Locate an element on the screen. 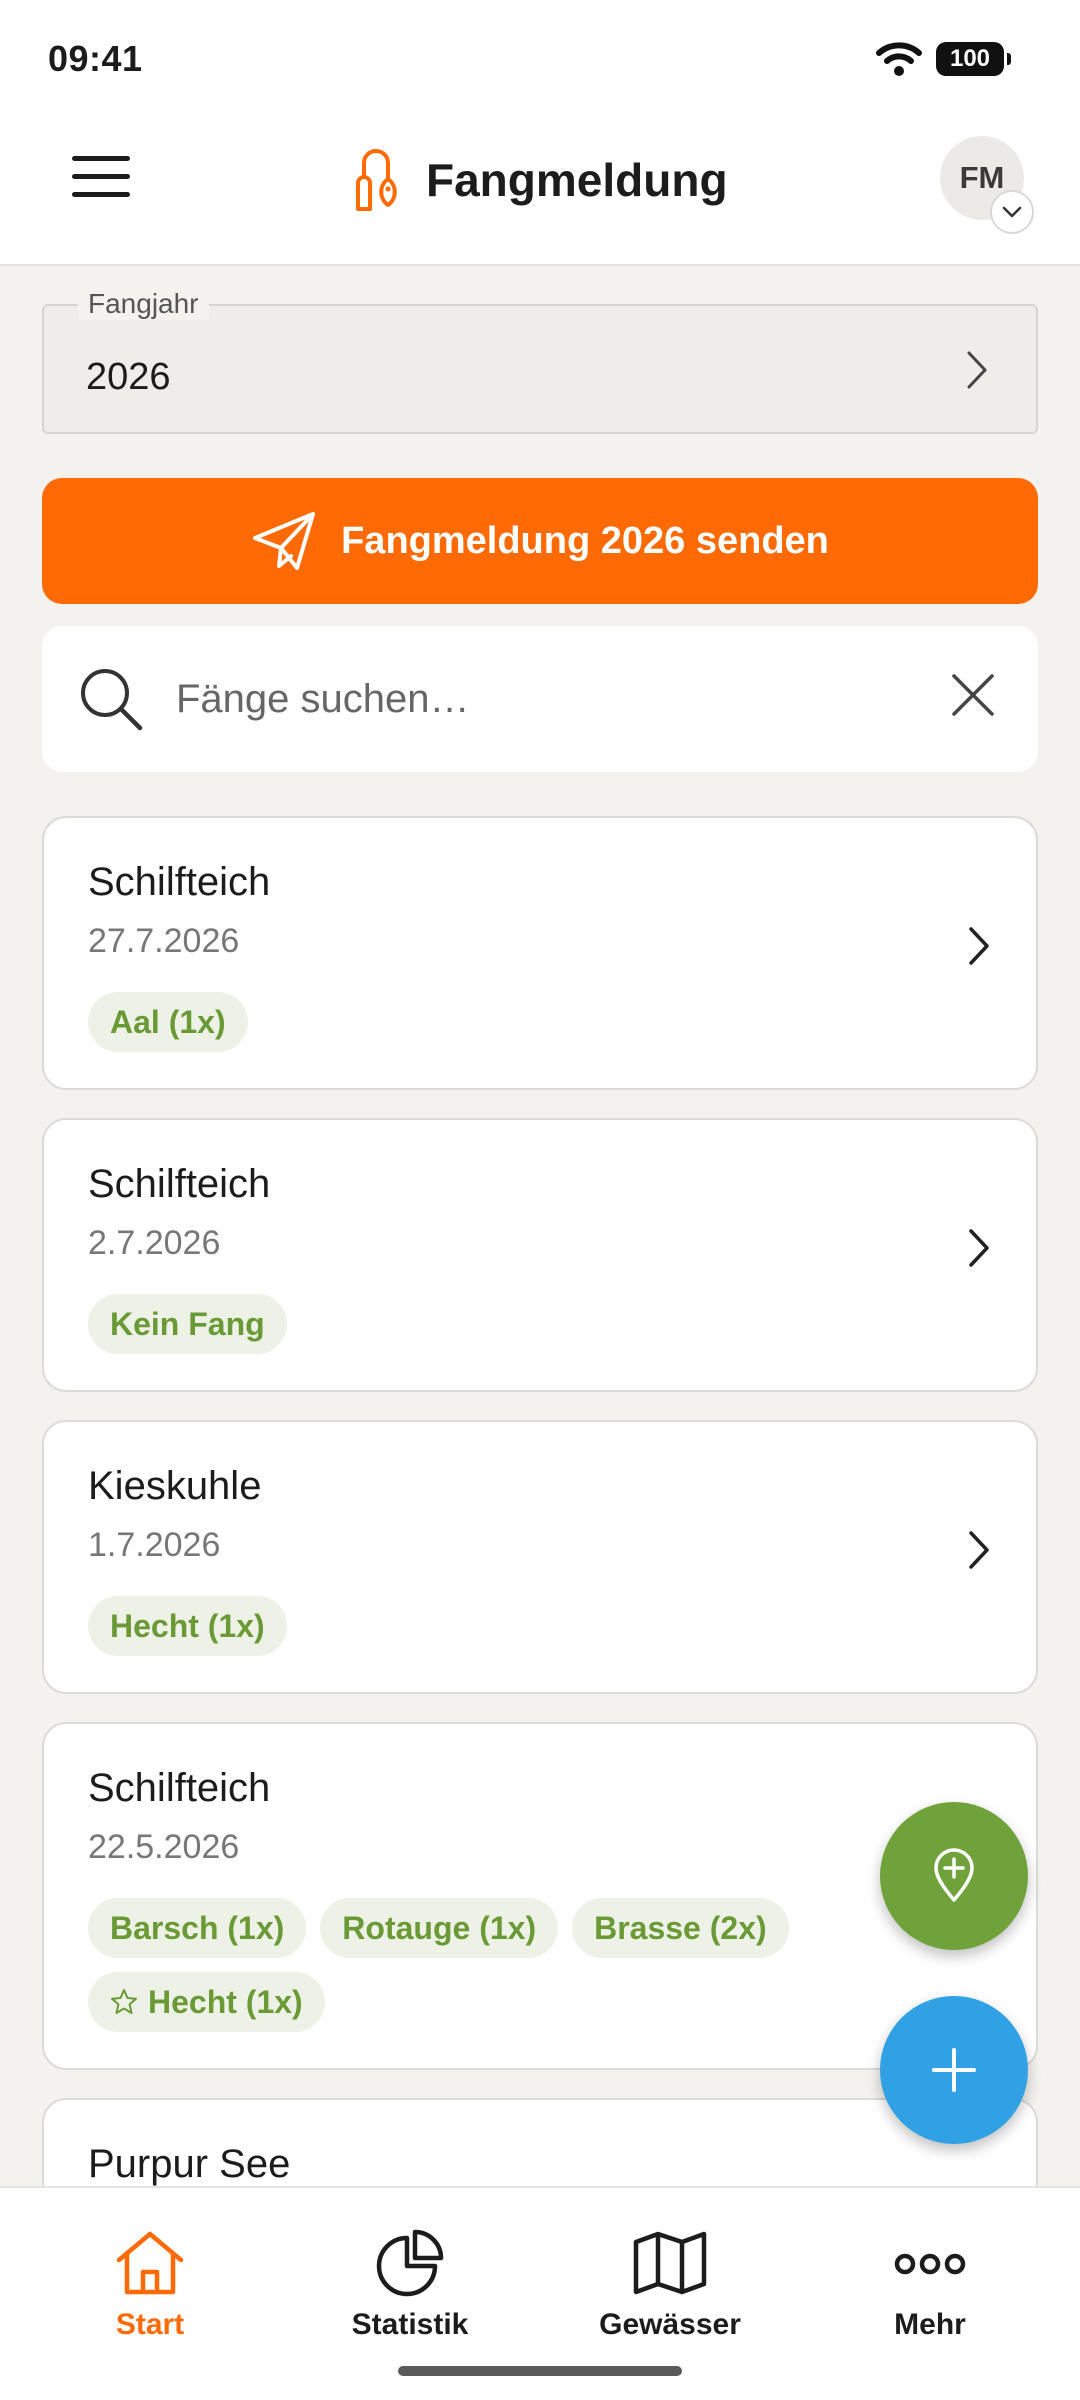 This screenshot has width=1080, height=2400. catch-water: Purpur See is located at coordinates (189, 2164).